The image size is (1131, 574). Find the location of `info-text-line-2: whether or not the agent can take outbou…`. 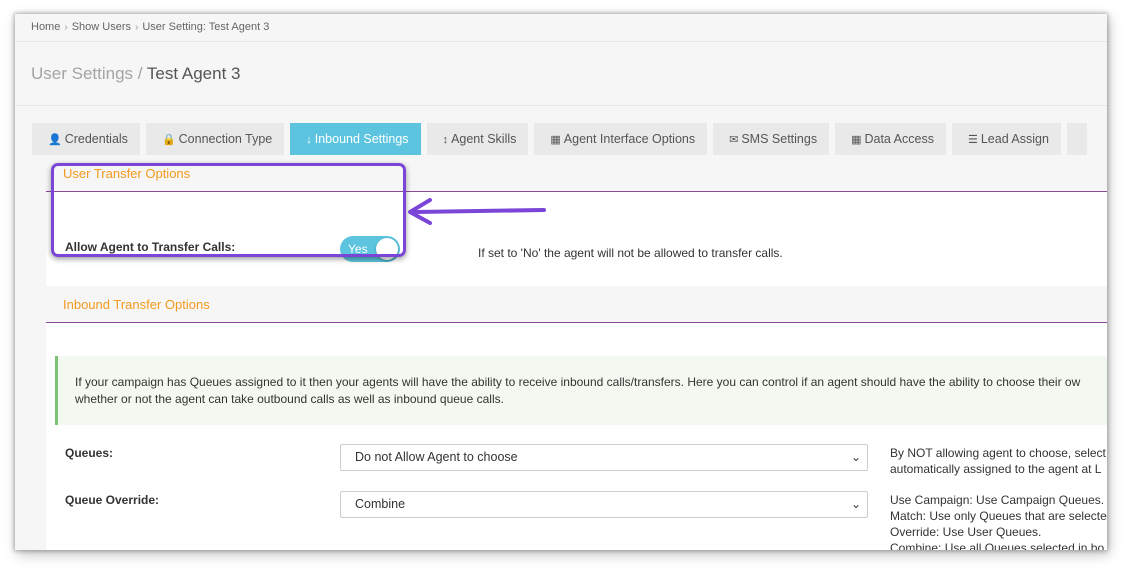

info-text-line-2: whether or not the agent can take outbou… is located at coordinates (289, 399).